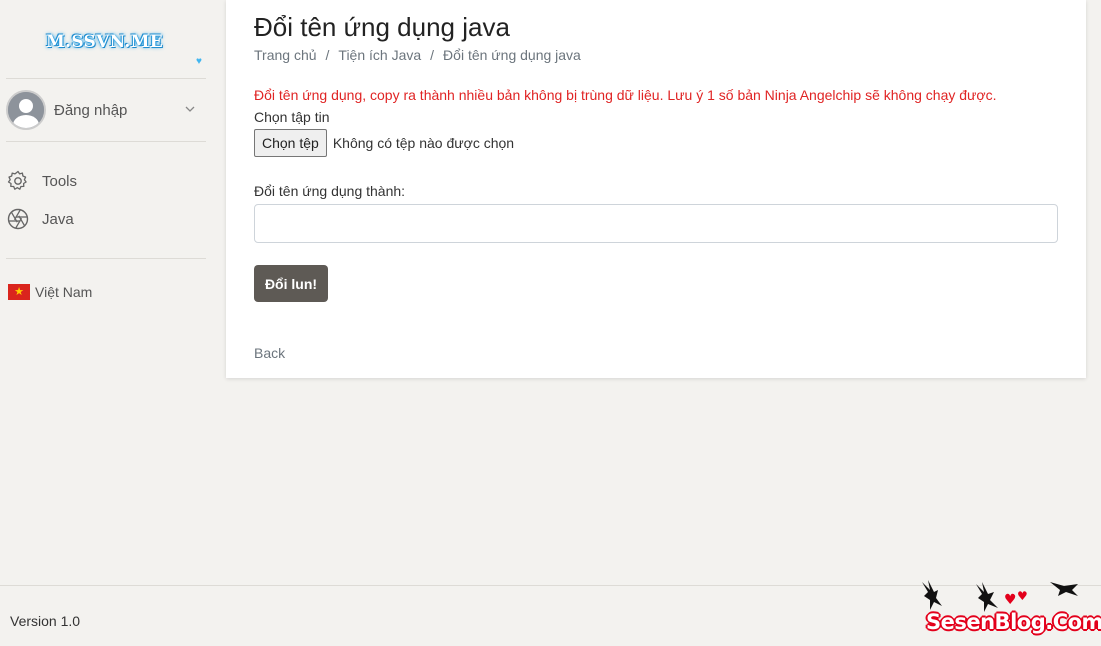 This screenshot has width=1101, height=646. I want to click on sidebar-item-label: Tools, so click(60, 181).